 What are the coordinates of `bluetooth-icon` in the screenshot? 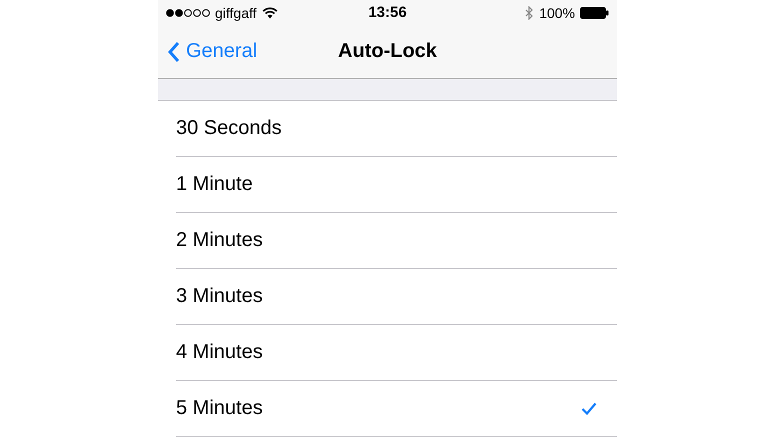 It's located at (529, 13).